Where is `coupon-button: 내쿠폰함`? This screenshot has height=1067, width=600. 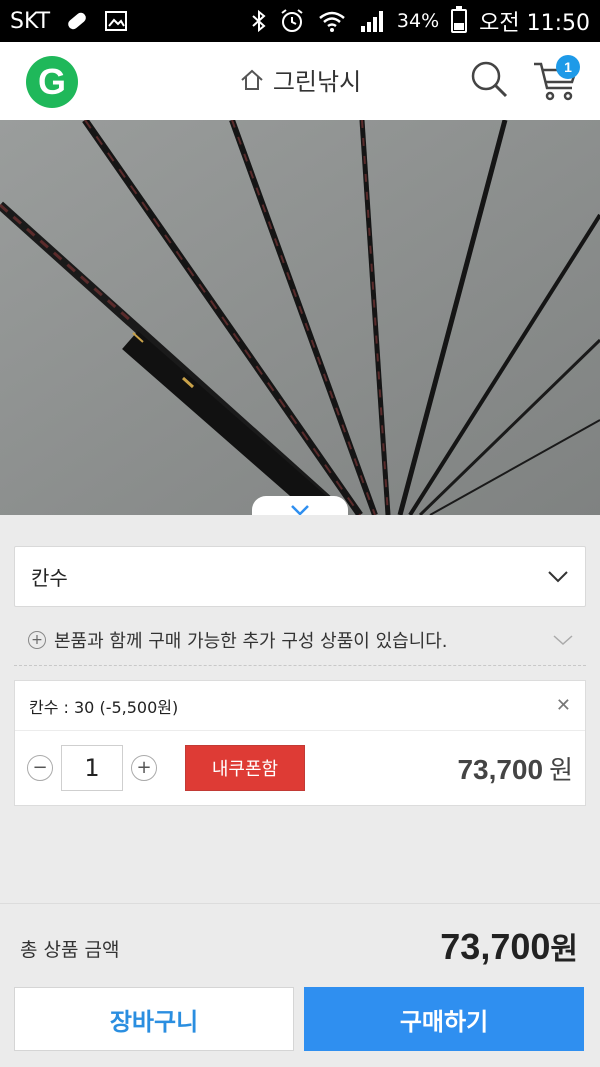 coupon-button: 내쿠폰함 is located at coordinates (245, 768).